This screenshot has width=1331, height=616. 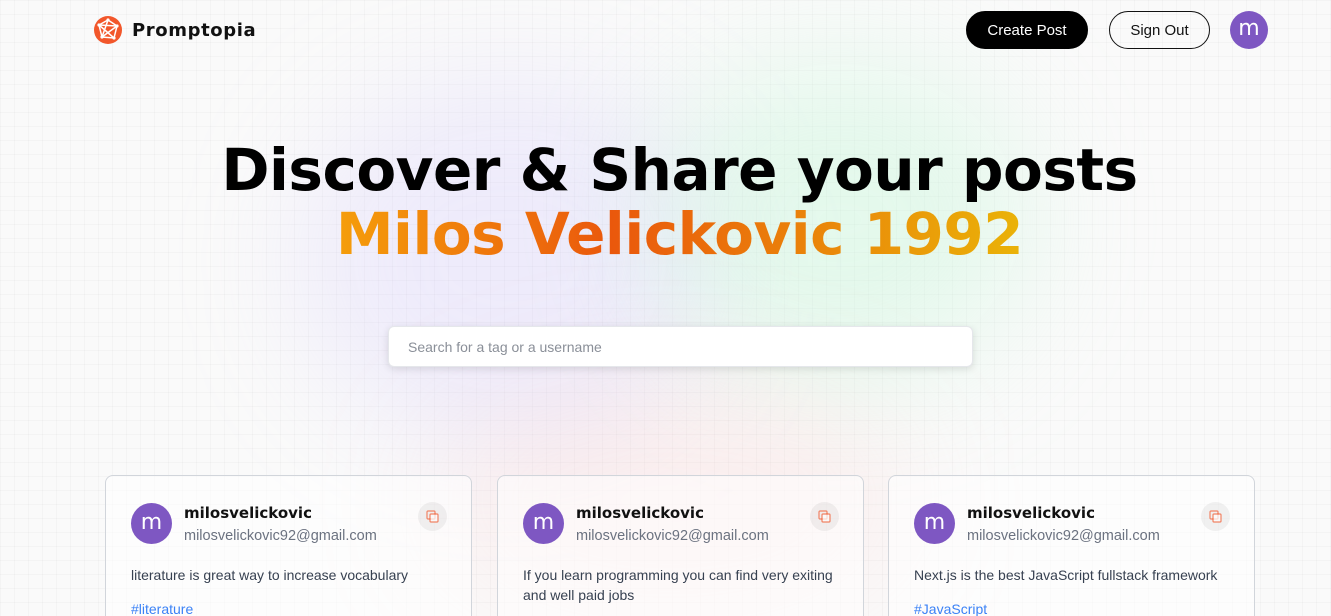 I want to click on prompt-tag: #literature, so click(x=162, y=608).